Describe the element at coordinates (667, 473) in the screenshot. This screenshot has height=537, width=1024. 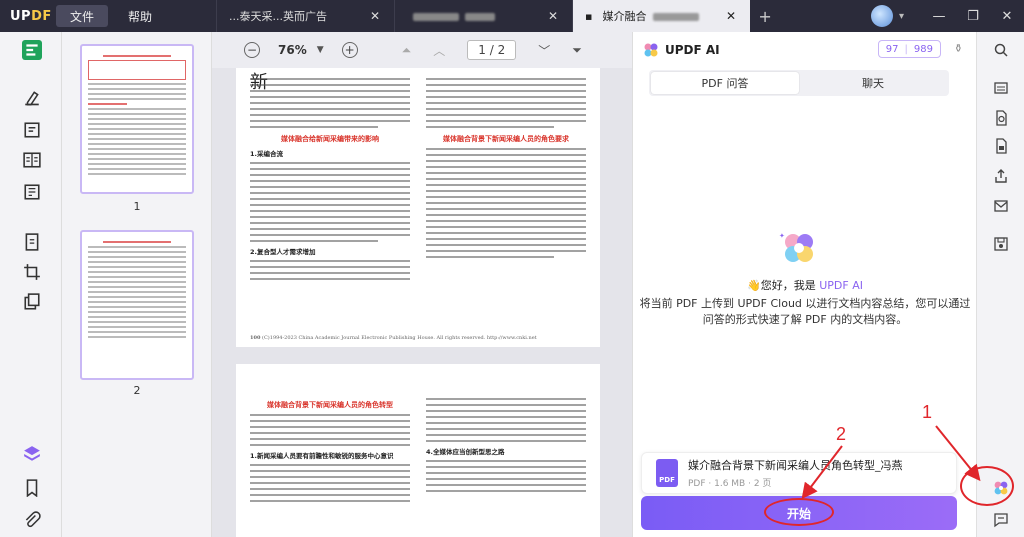
I see `pdf-file-icon: PDF` at that location.